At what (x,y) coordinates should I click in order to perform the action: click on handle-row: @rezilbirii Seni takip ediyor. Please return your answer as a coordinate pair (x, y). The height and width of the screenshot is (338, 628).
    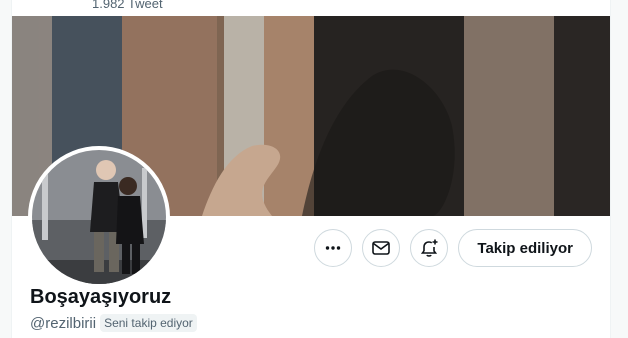
    Looking at the image, I should click on (113, 323).